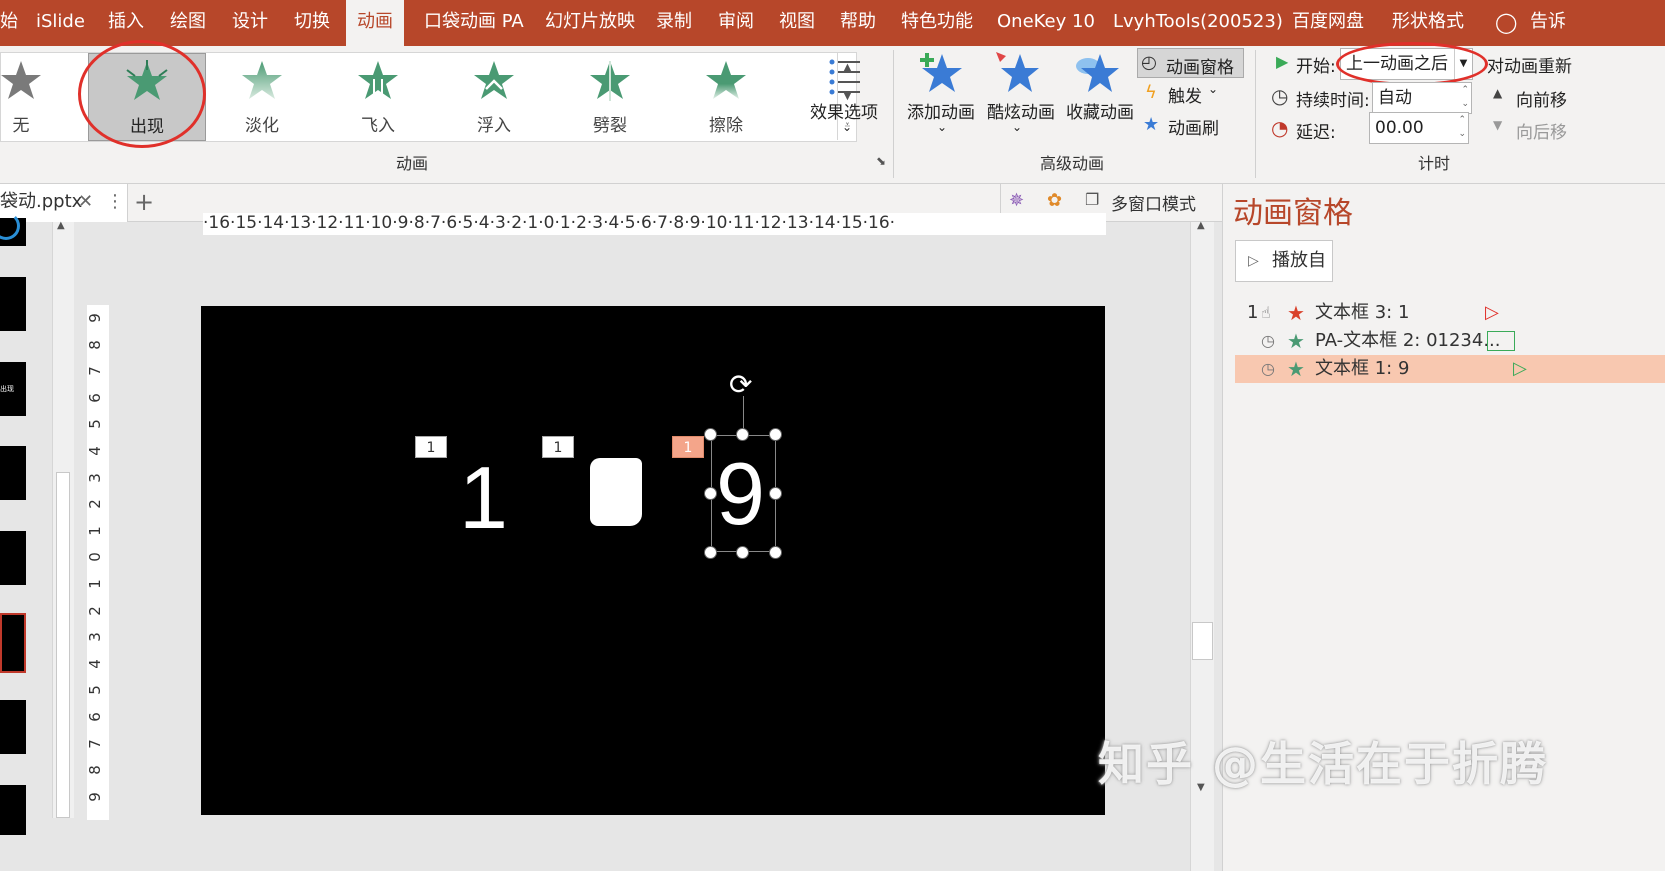  I want to click on chevron-down-icon: ⌄, so click(942, 127).